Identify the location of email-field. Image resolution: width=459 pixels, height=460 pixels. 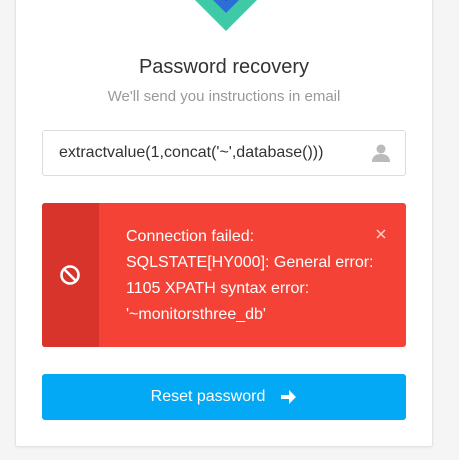
(206, 153).